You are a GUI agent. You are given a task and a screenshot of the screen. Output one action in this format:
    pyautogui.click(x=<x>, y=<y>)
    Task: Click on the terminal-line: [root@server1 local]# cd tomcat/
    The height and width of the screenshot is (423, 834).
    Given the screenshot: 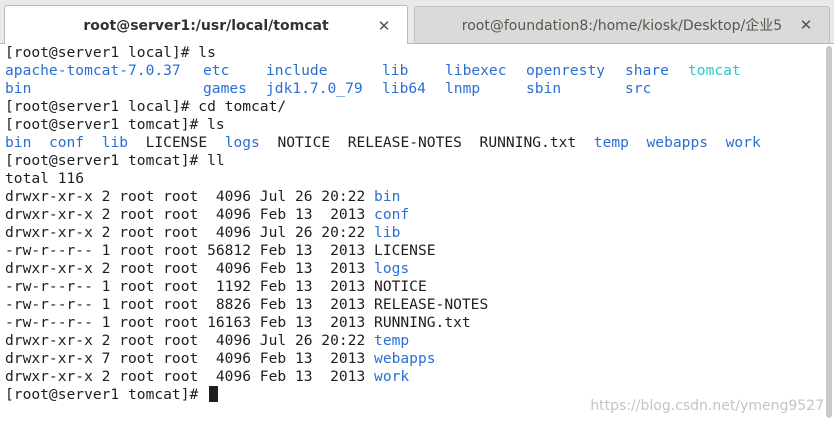 What is the action you would take?
    pyautogui.click(x=419, y=107)
    